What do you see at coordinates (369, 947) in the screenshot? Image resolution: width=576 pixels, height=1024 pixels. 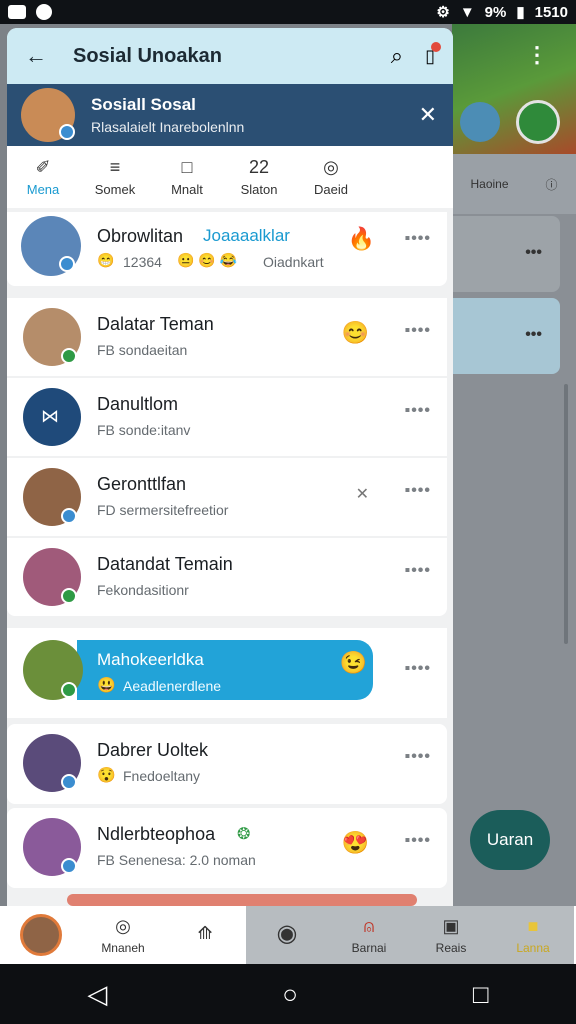 I see `nav-label: Barnai` at bounding box center [369, 947].